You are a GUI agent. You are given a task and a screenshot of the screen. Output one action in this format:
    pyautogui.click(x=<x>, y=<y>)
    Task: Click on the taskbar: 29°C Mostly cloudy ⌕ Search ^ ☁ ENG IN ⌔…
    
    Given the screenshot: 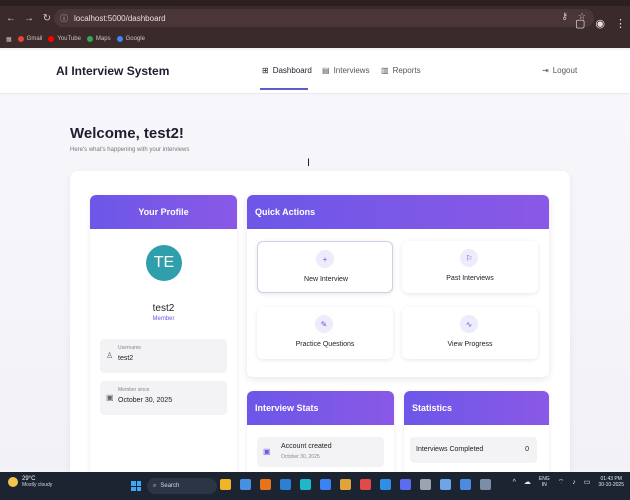 What is the action you would take?
    pyautogui.click(x=315, y=486)
    